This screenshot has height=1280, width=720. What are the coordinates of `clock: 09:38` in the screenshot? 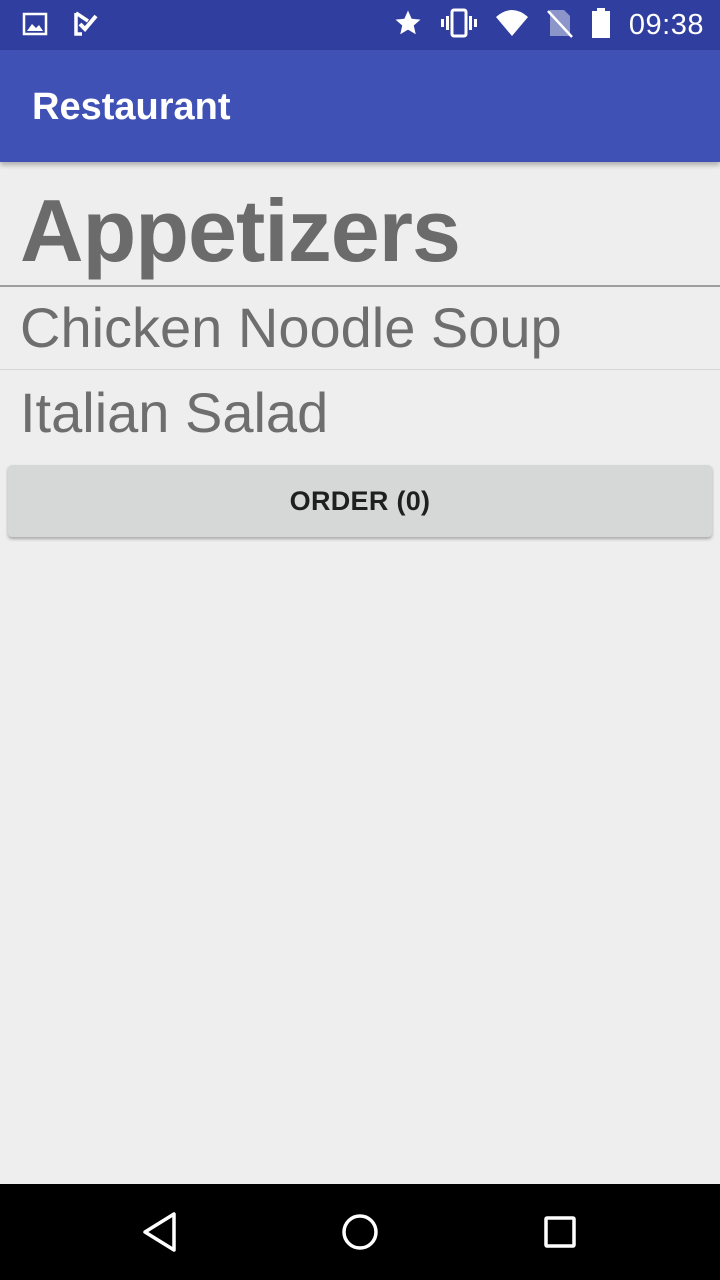 It's located at (666, 24).